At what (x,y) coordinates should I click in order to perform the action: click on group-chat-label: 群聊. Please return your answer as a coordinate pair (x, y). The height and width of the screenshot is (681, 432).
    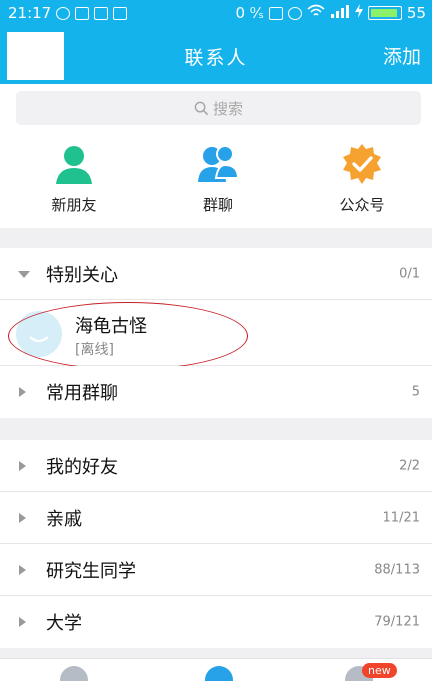
    Looking at the image, I should click on (217, 205).